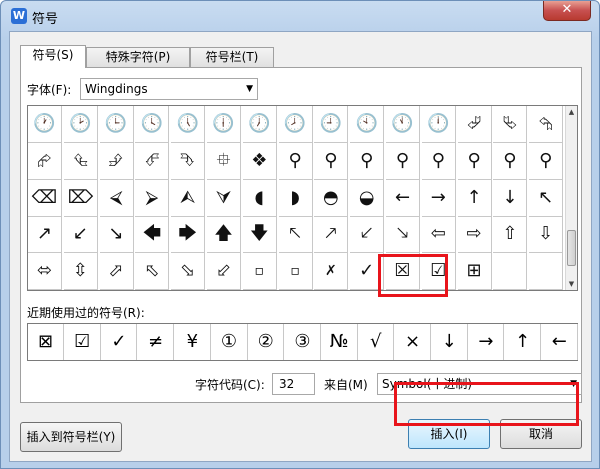 This screenshot has width=600, height=469. Describe the element at coordinates (80, 272) in the screenshot. I see `symbol-cell: ⇳` at that location.